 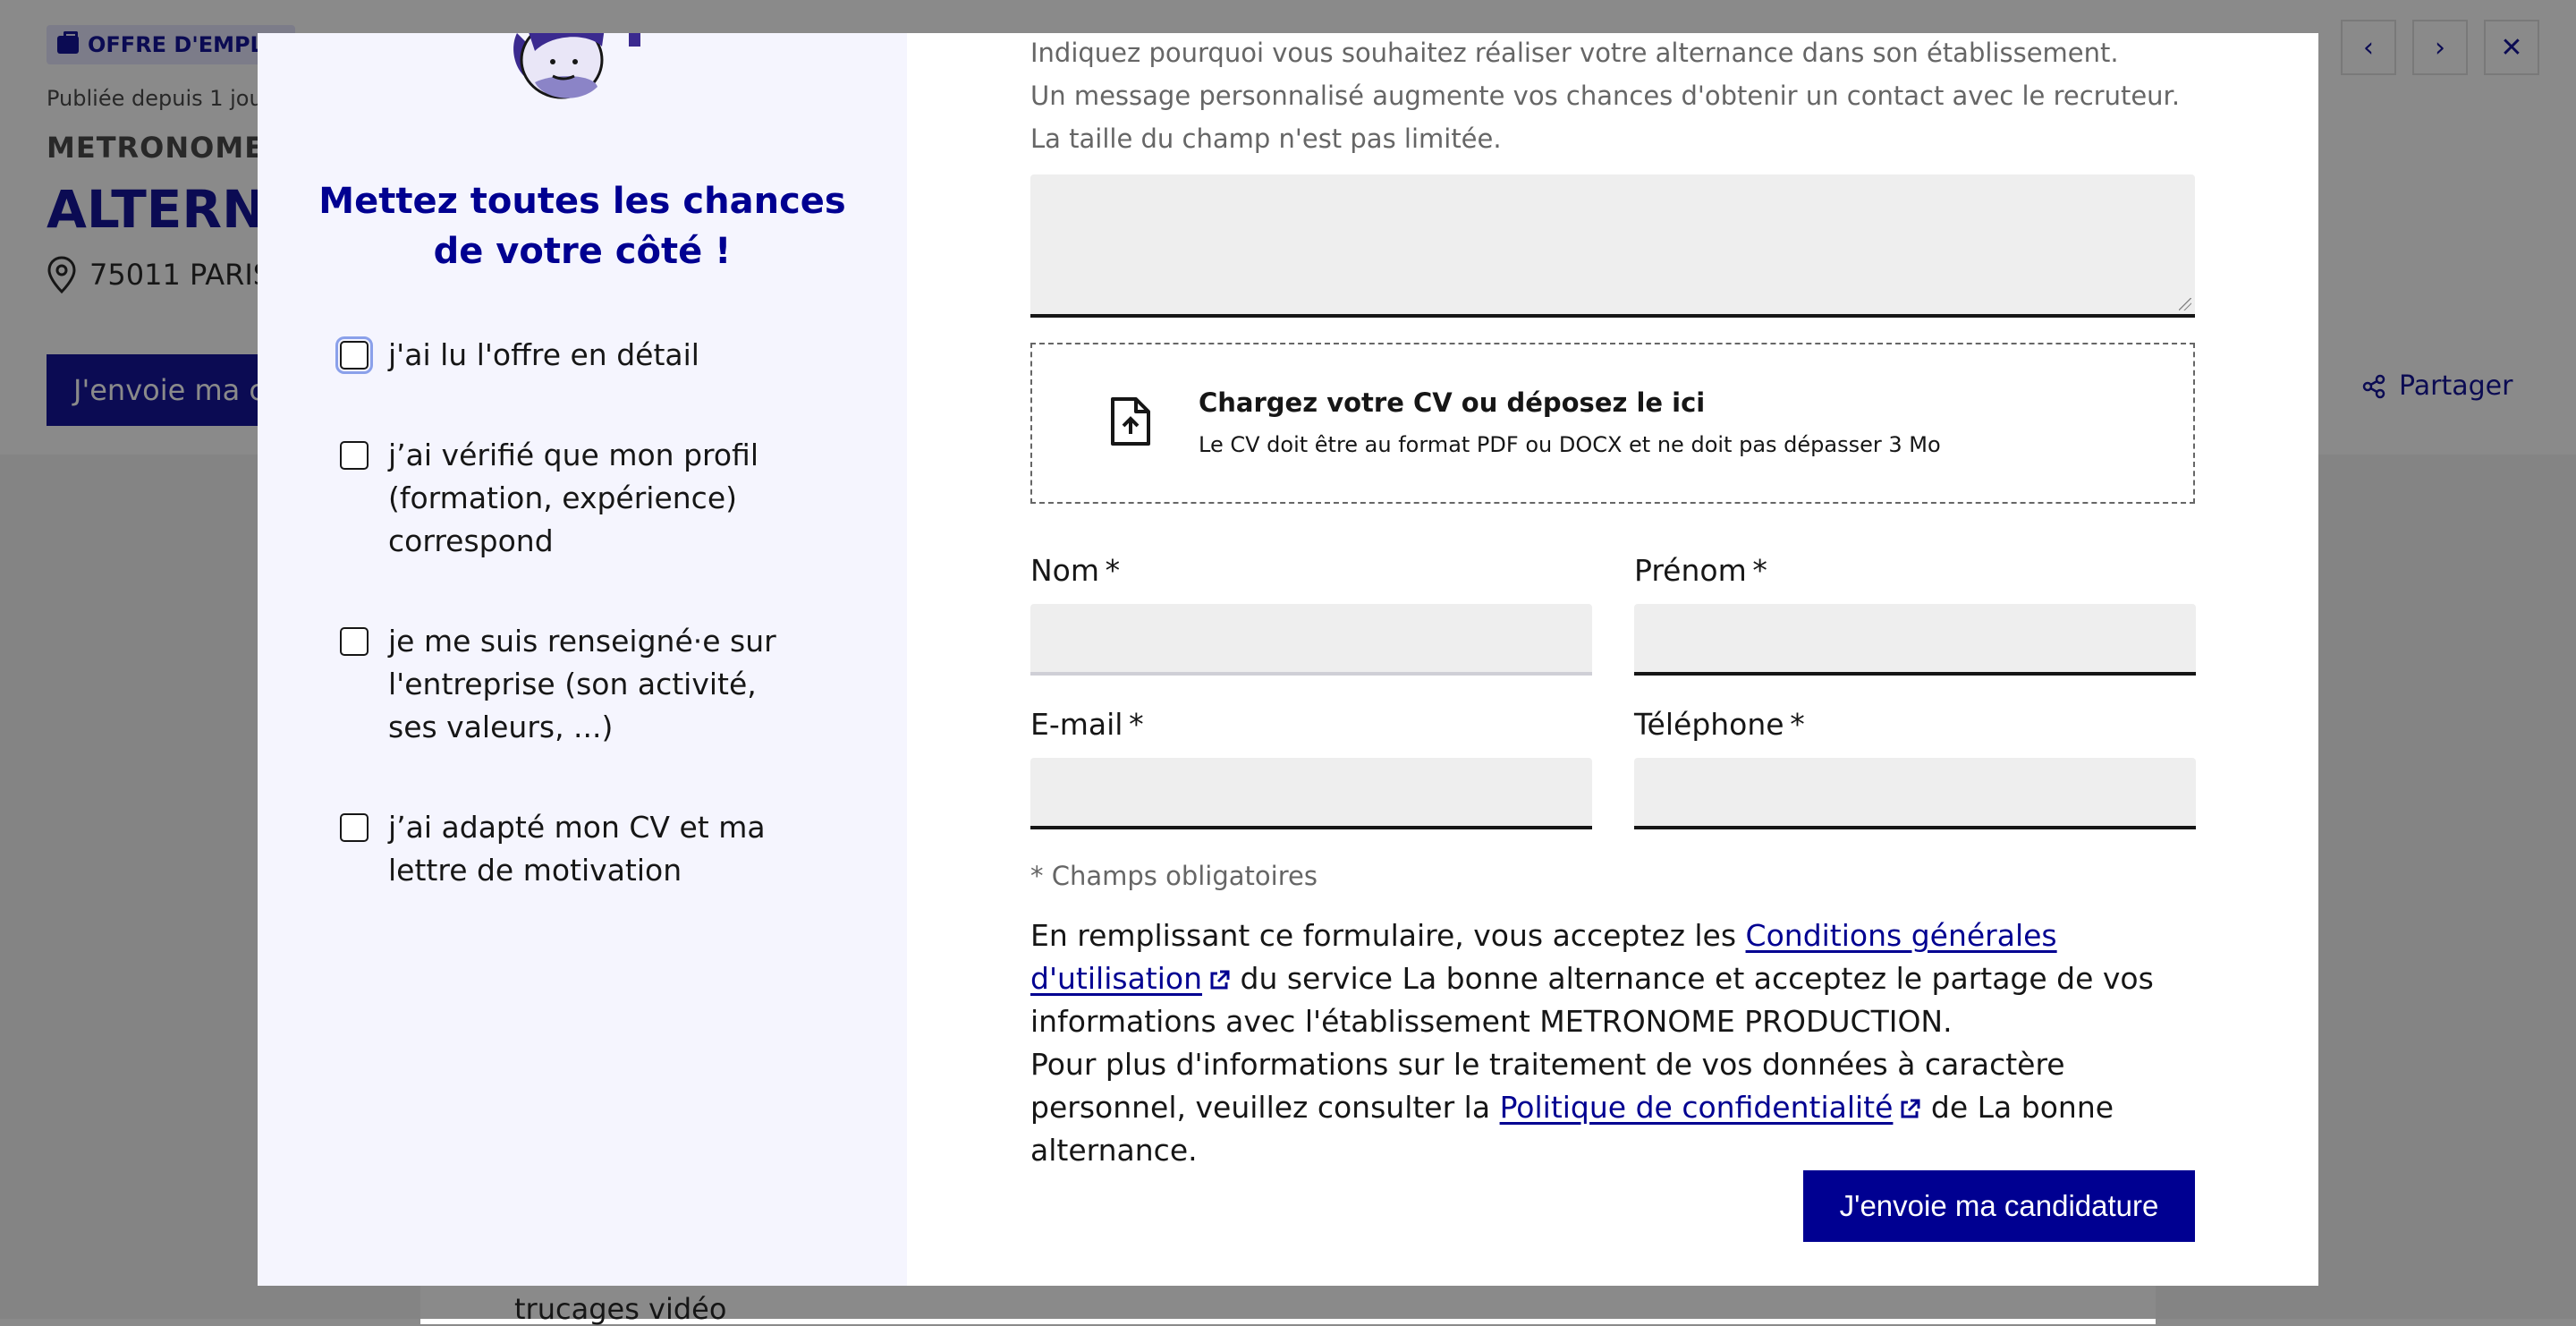 I want to click on privacy-link: Politique de confidentialité, so click(x=1711, y=1107).